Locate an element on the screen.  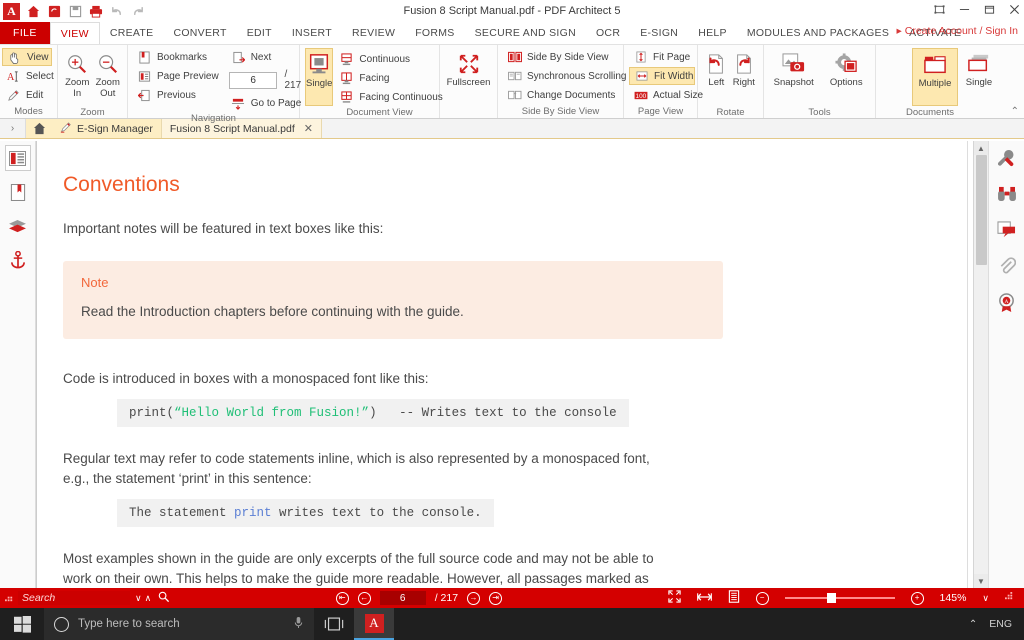
zoom-dropdown-icon: ∨ is located at coordinates (985, 598).